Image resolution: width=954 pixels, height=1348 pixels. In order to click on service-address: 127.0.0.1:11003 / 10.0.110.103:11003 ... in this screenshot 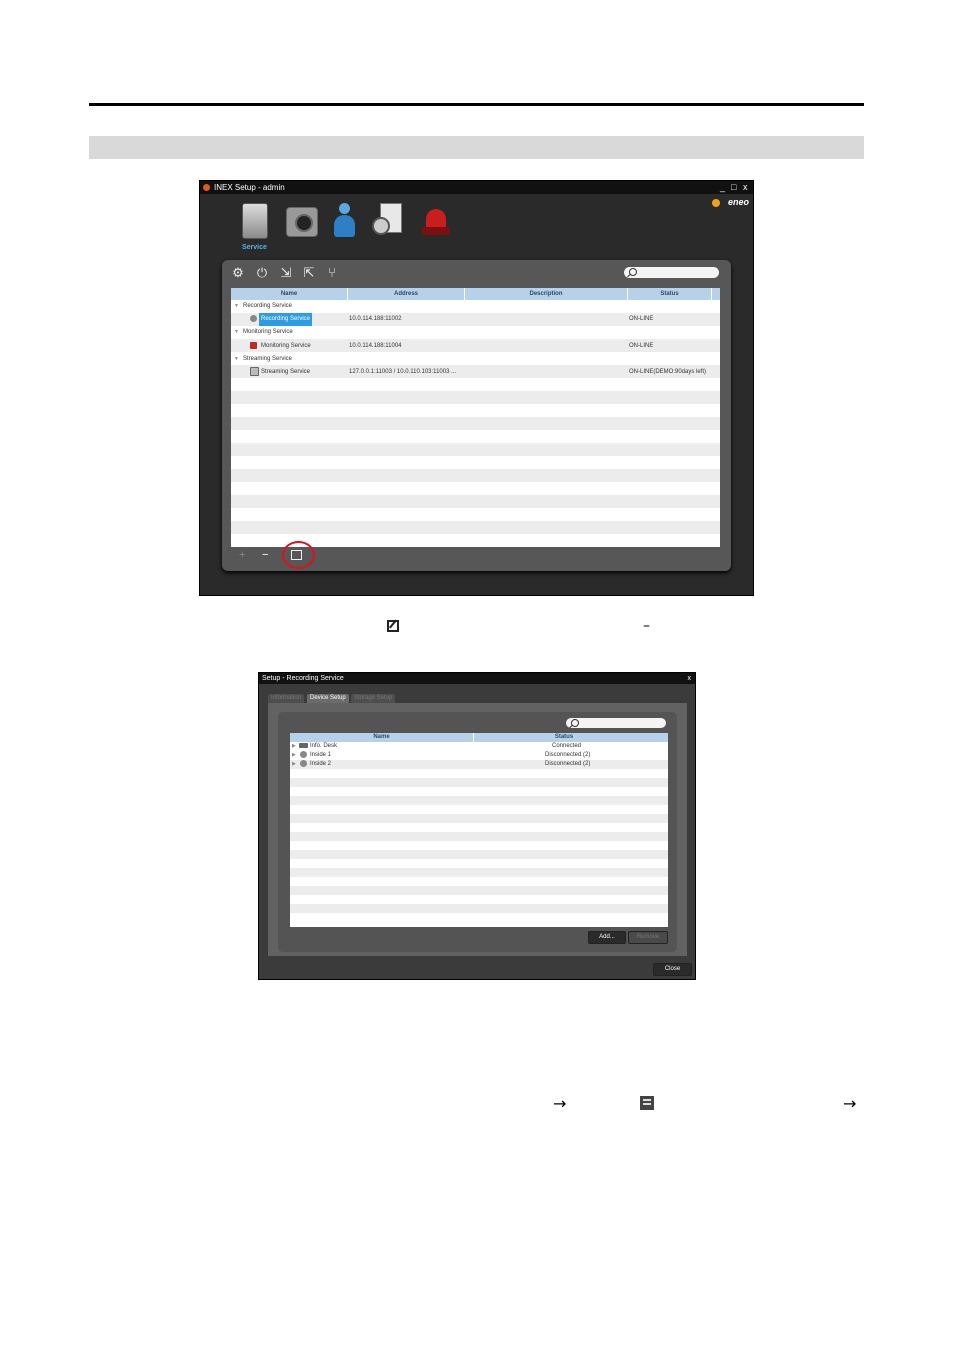, I will do `click(403, 372)`.